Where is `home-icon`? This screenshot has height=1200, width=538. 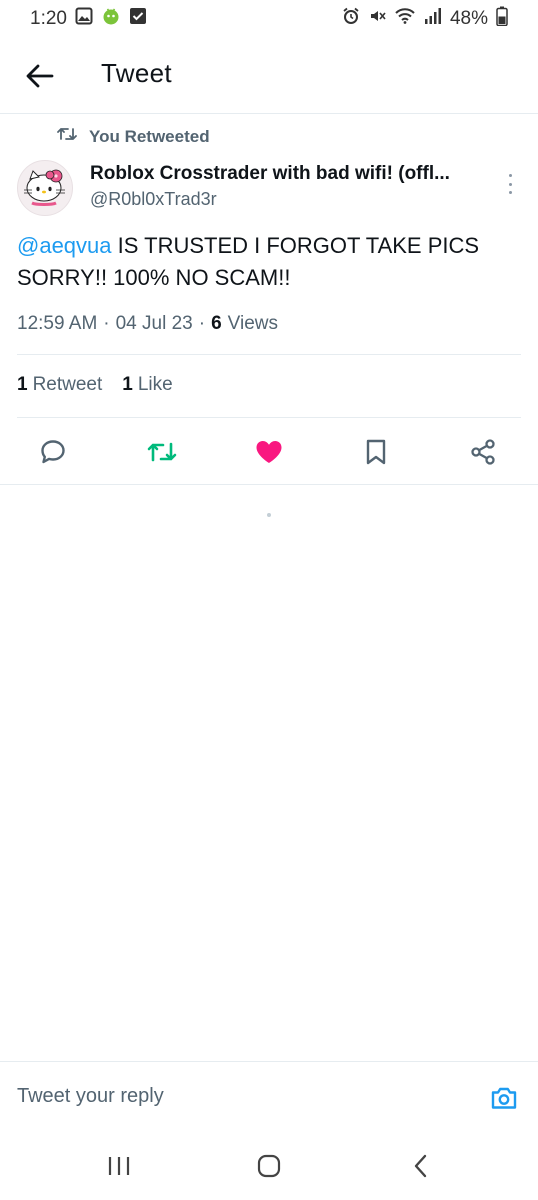 home-icon is located at coordinates (269, 1166).